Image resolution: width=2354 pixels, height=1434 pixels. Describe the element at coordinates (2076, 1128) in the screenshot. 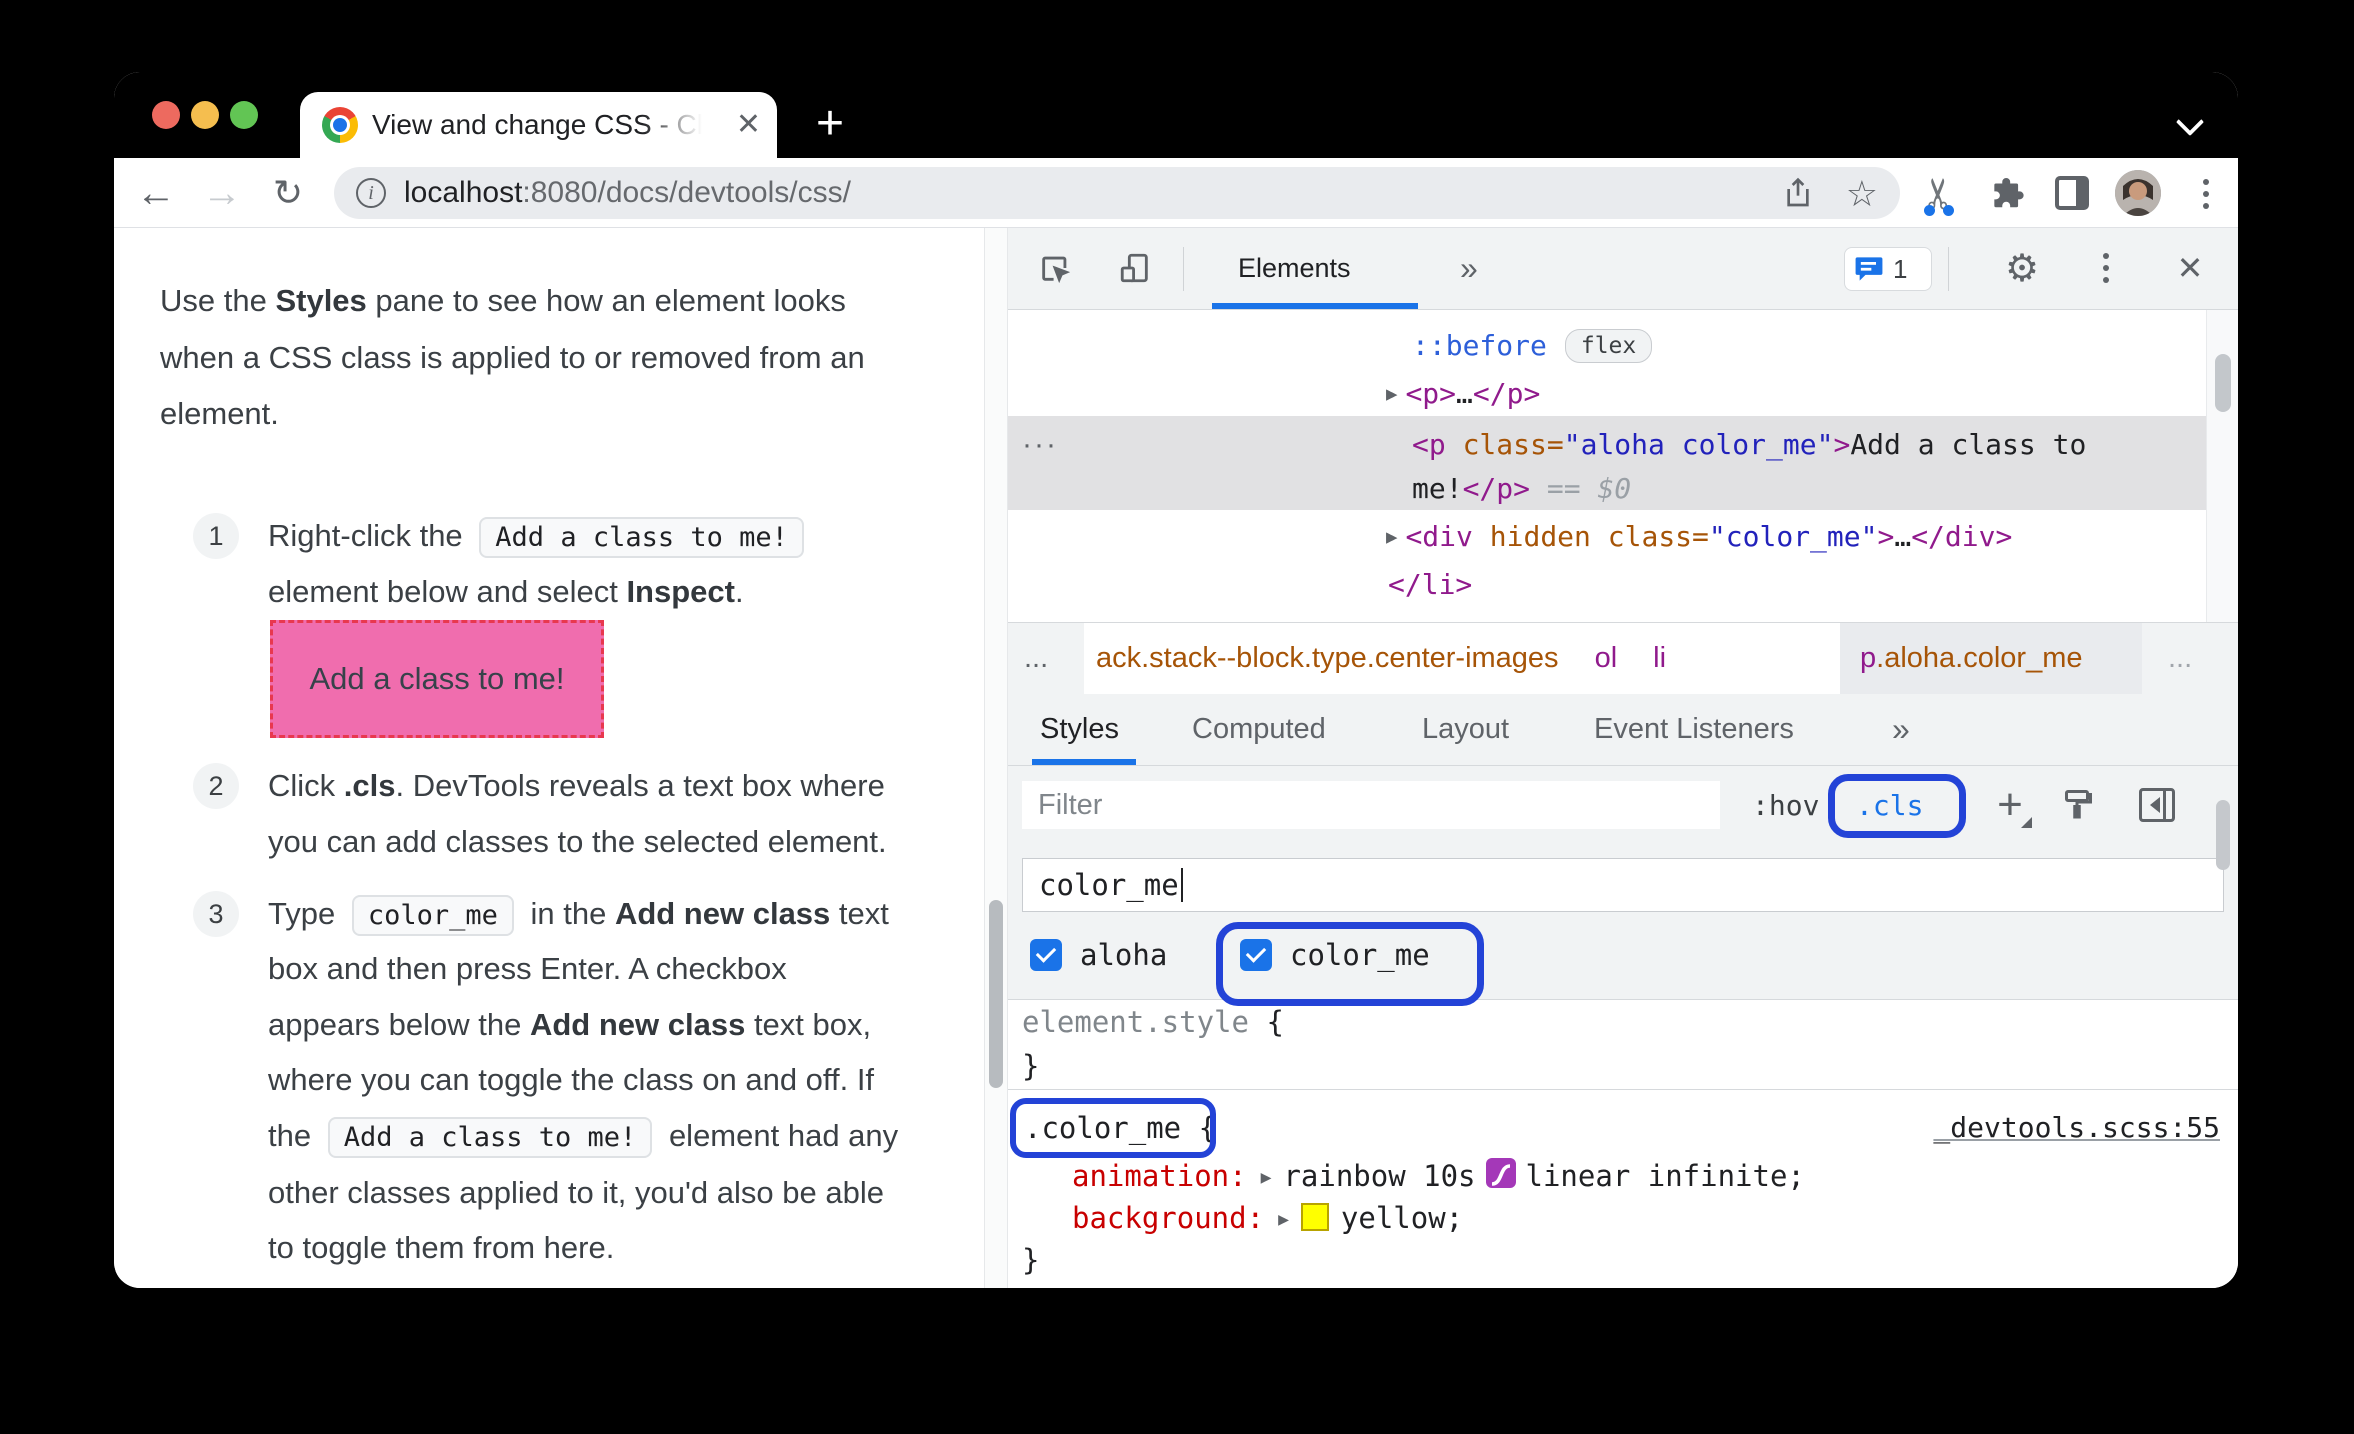

I see `stylesheet-source-link: _devtools.scss:55` at that location.